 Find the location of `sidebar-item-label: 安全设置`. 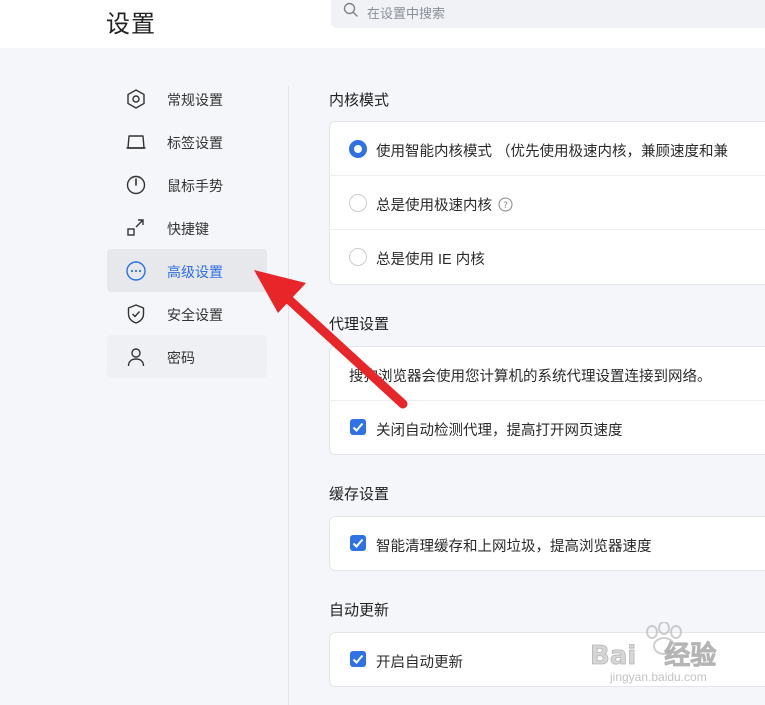

sidebar-item-label: 安全设置 is located at coordinates (195, 315).